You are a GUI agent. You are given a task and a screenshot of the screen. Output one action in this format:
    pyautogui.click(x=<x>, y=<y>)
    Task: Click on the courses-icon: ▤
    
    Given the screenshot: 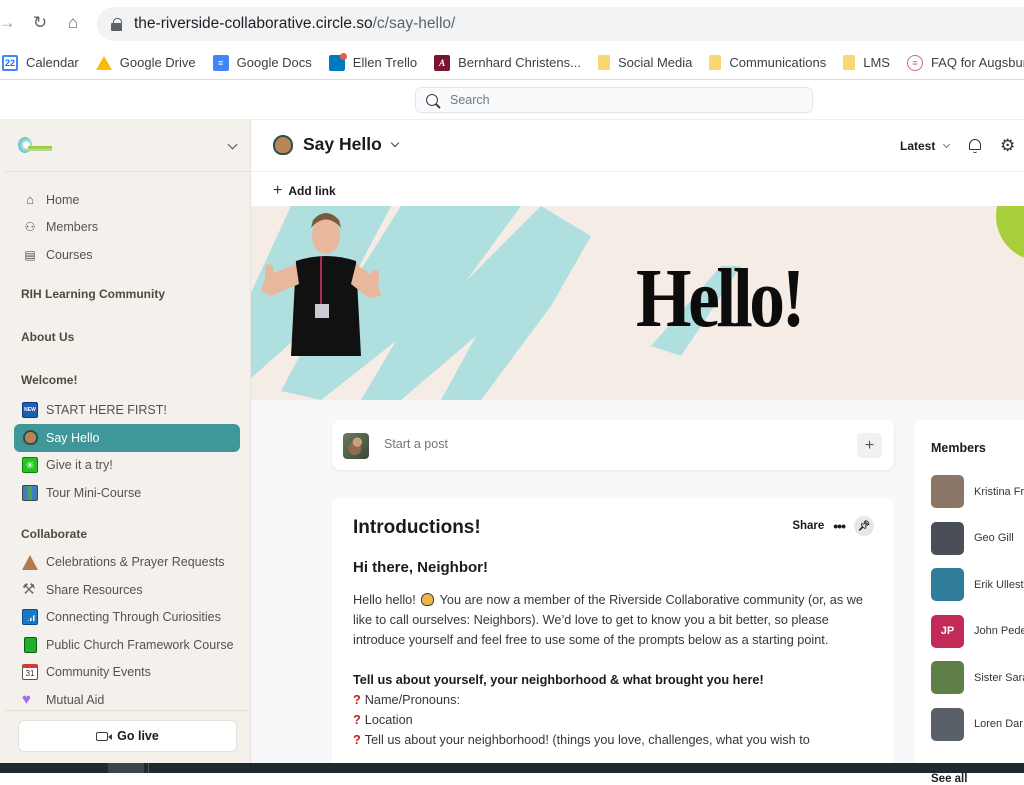 What is the action you would take?
    pyautogui.click(x=30, y=254)
    